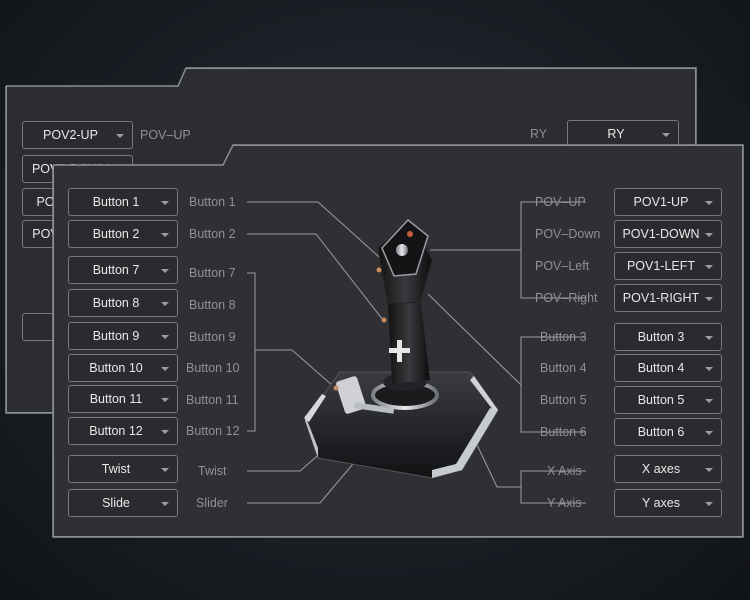 The width and height of the screenshot is (750, 600). What do you see at coordinates (212, 471) in the screenshot?
I see `left-label-twist: Twist` at bounding box center [212, 471].